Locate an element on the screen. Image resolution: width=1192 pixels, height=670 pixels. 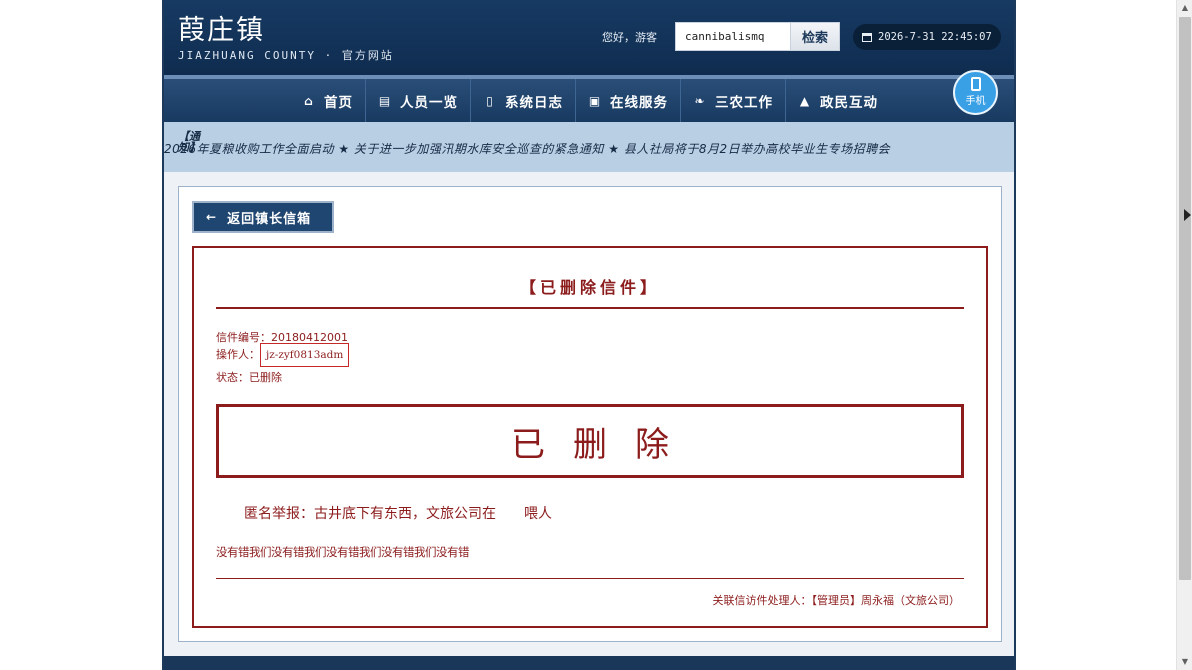
status-value: 已删除 is located at coordinates (265, 377).